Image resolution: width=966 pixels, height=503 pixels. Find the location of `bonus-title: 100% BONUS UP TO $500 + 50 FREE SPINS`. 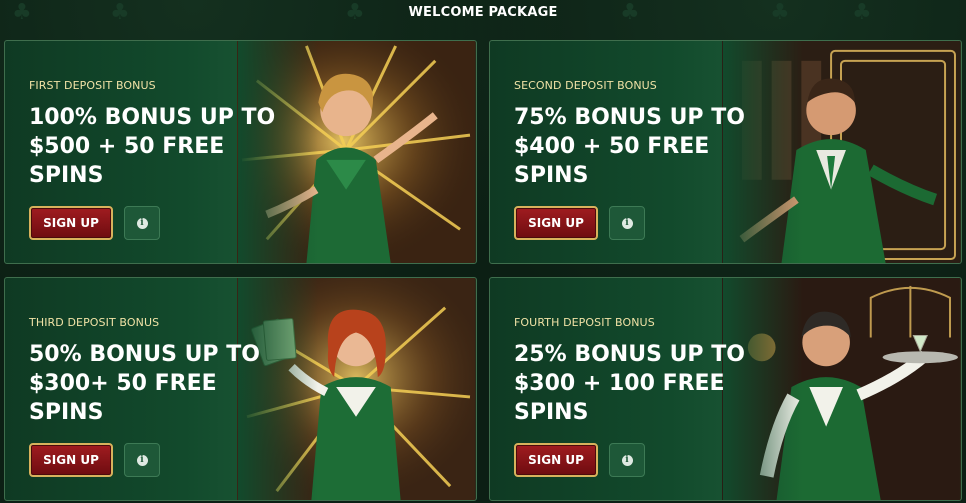

bonus-title: 100% BONUS UP TO $500 + 50 FREE SPINS is located at coordinates (152, 146).